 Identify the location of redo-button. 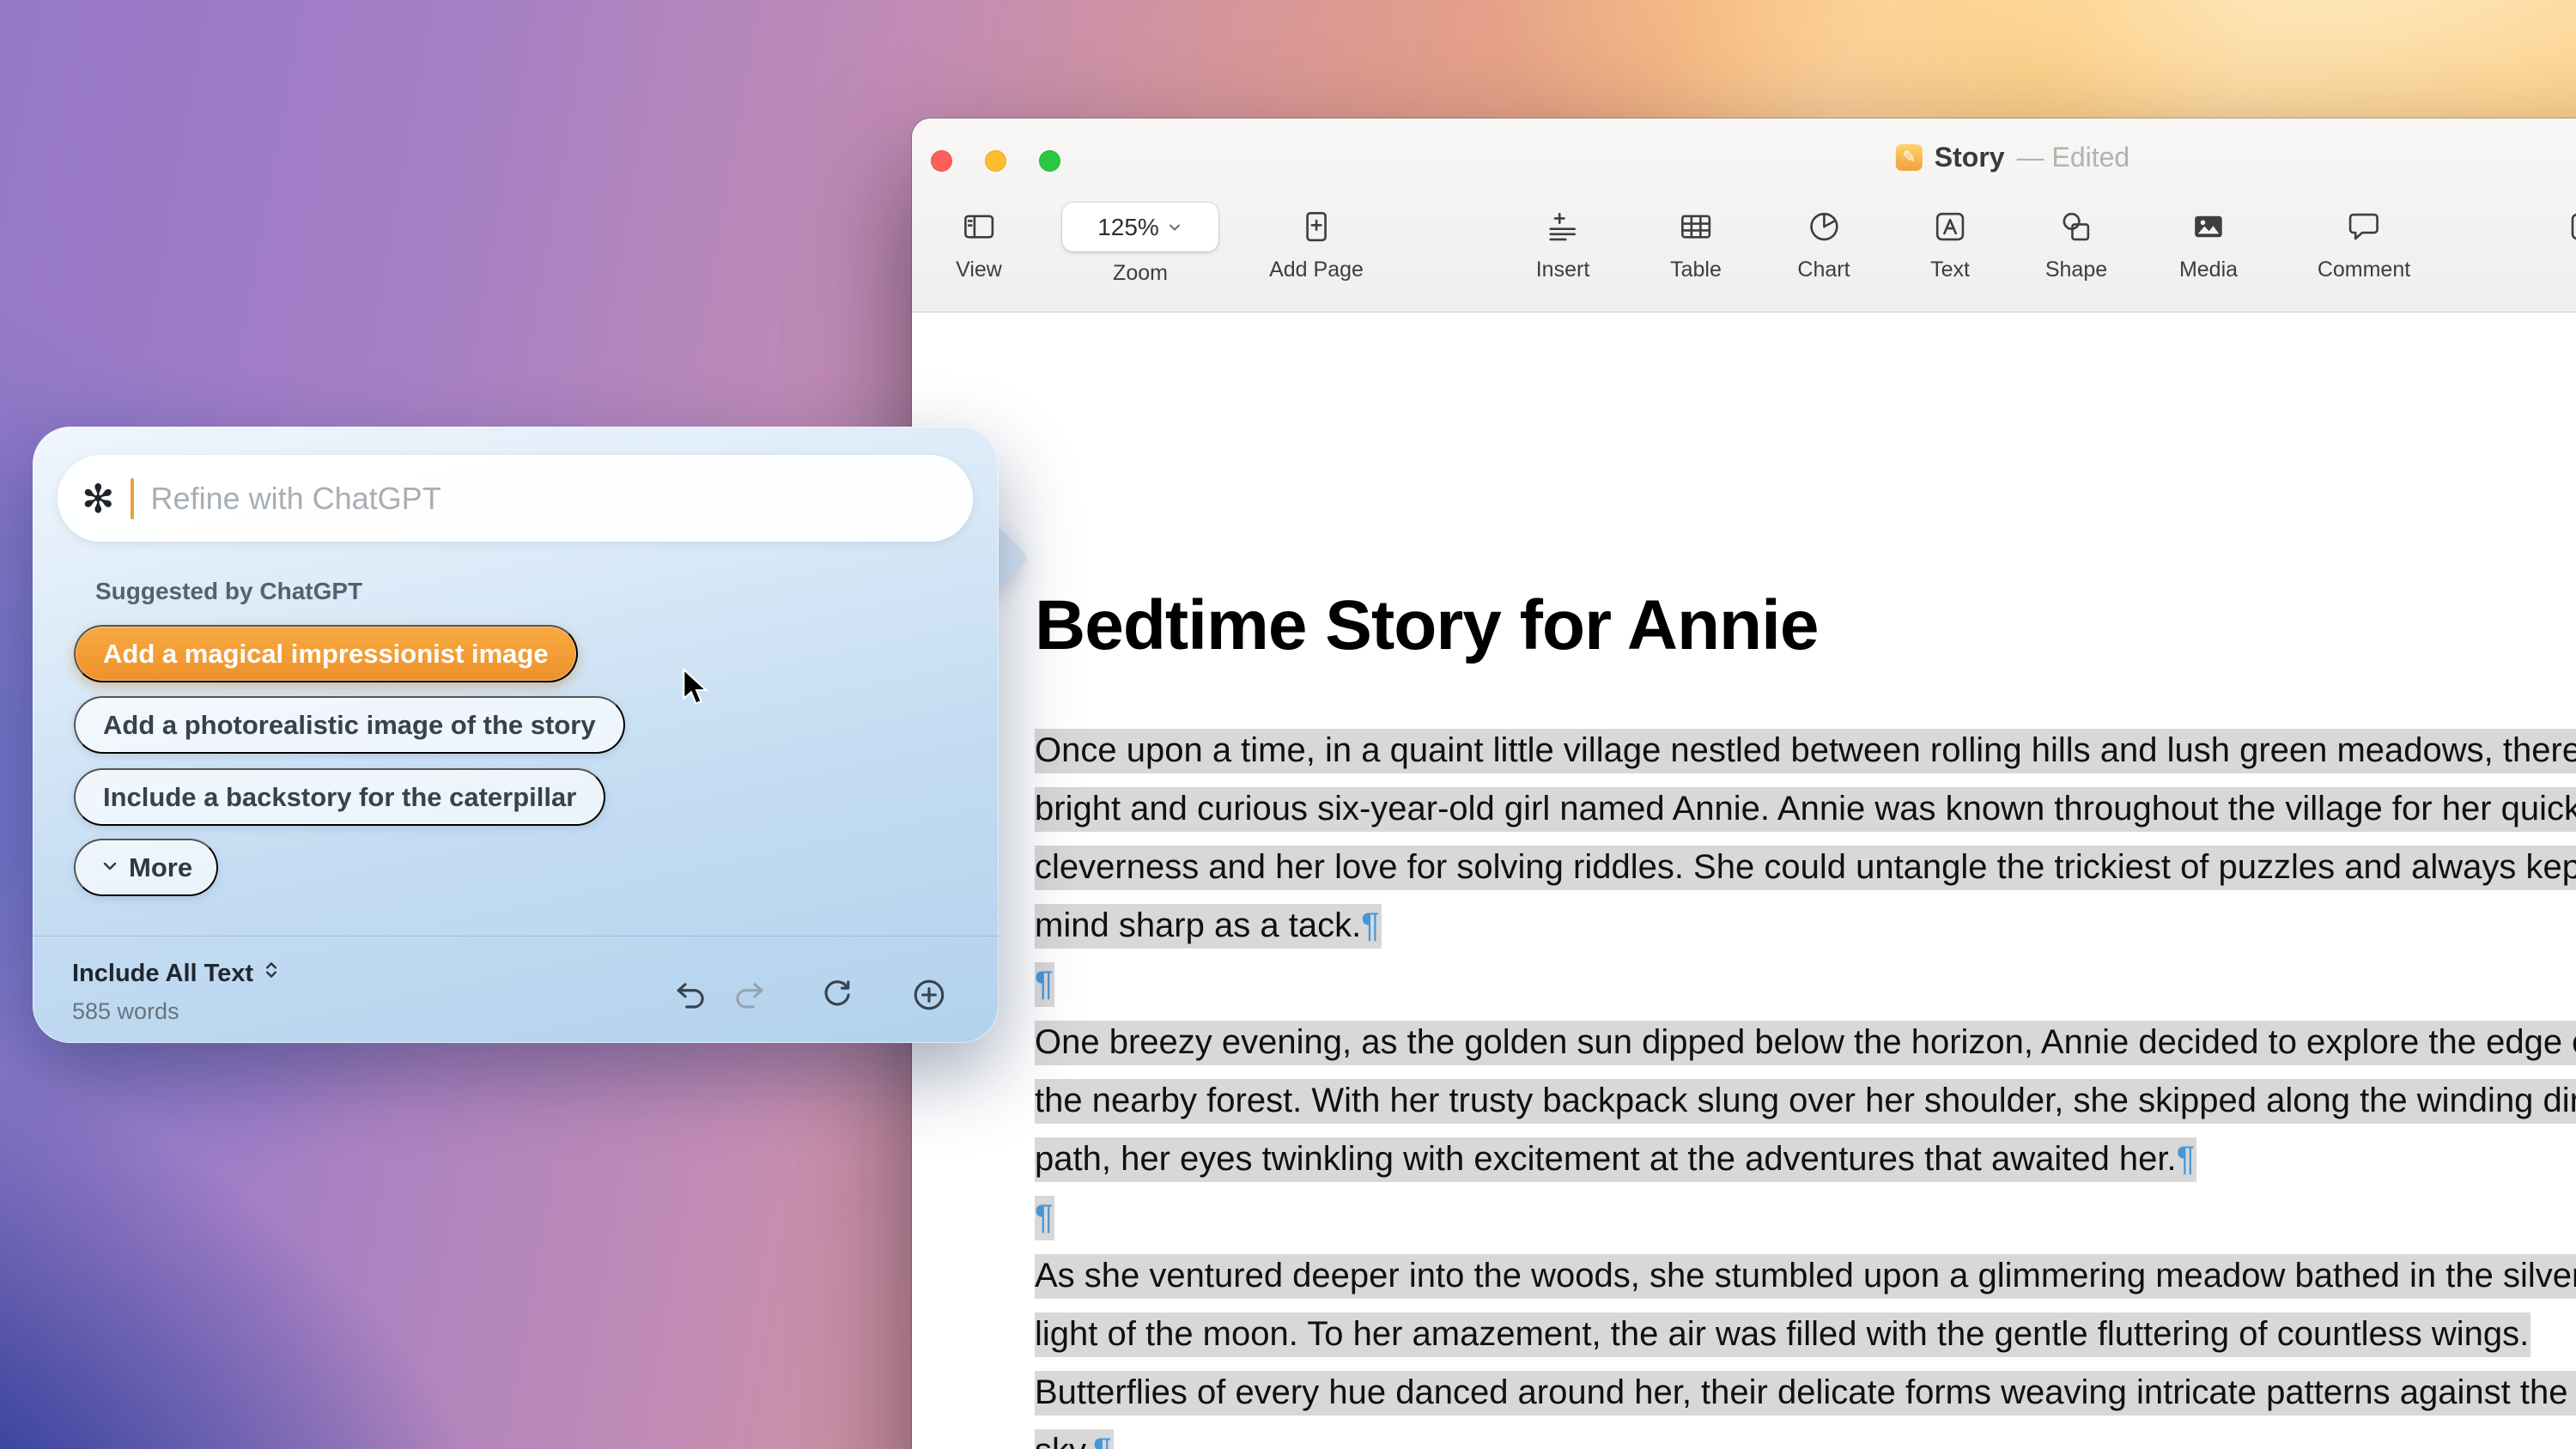
(748, 995).